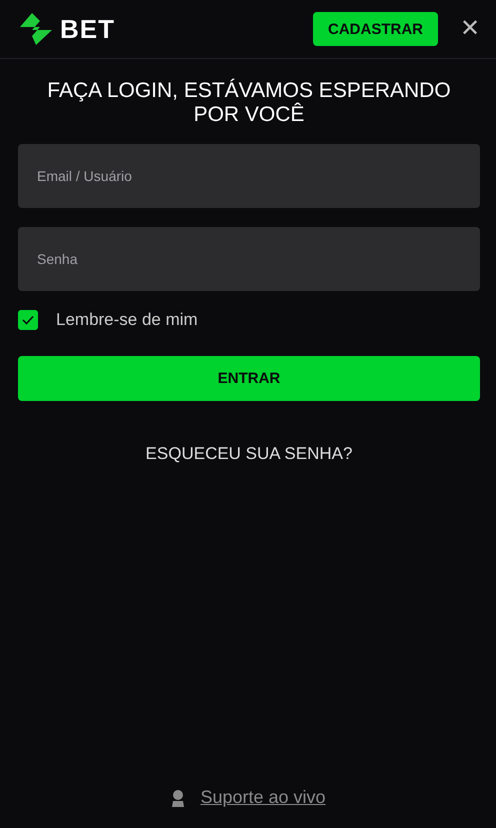 The image size is (496, 828). Describe the element at coordinates (263, 797) in the screenshot. I see `support-link: Suporte ao vivo` at that location.